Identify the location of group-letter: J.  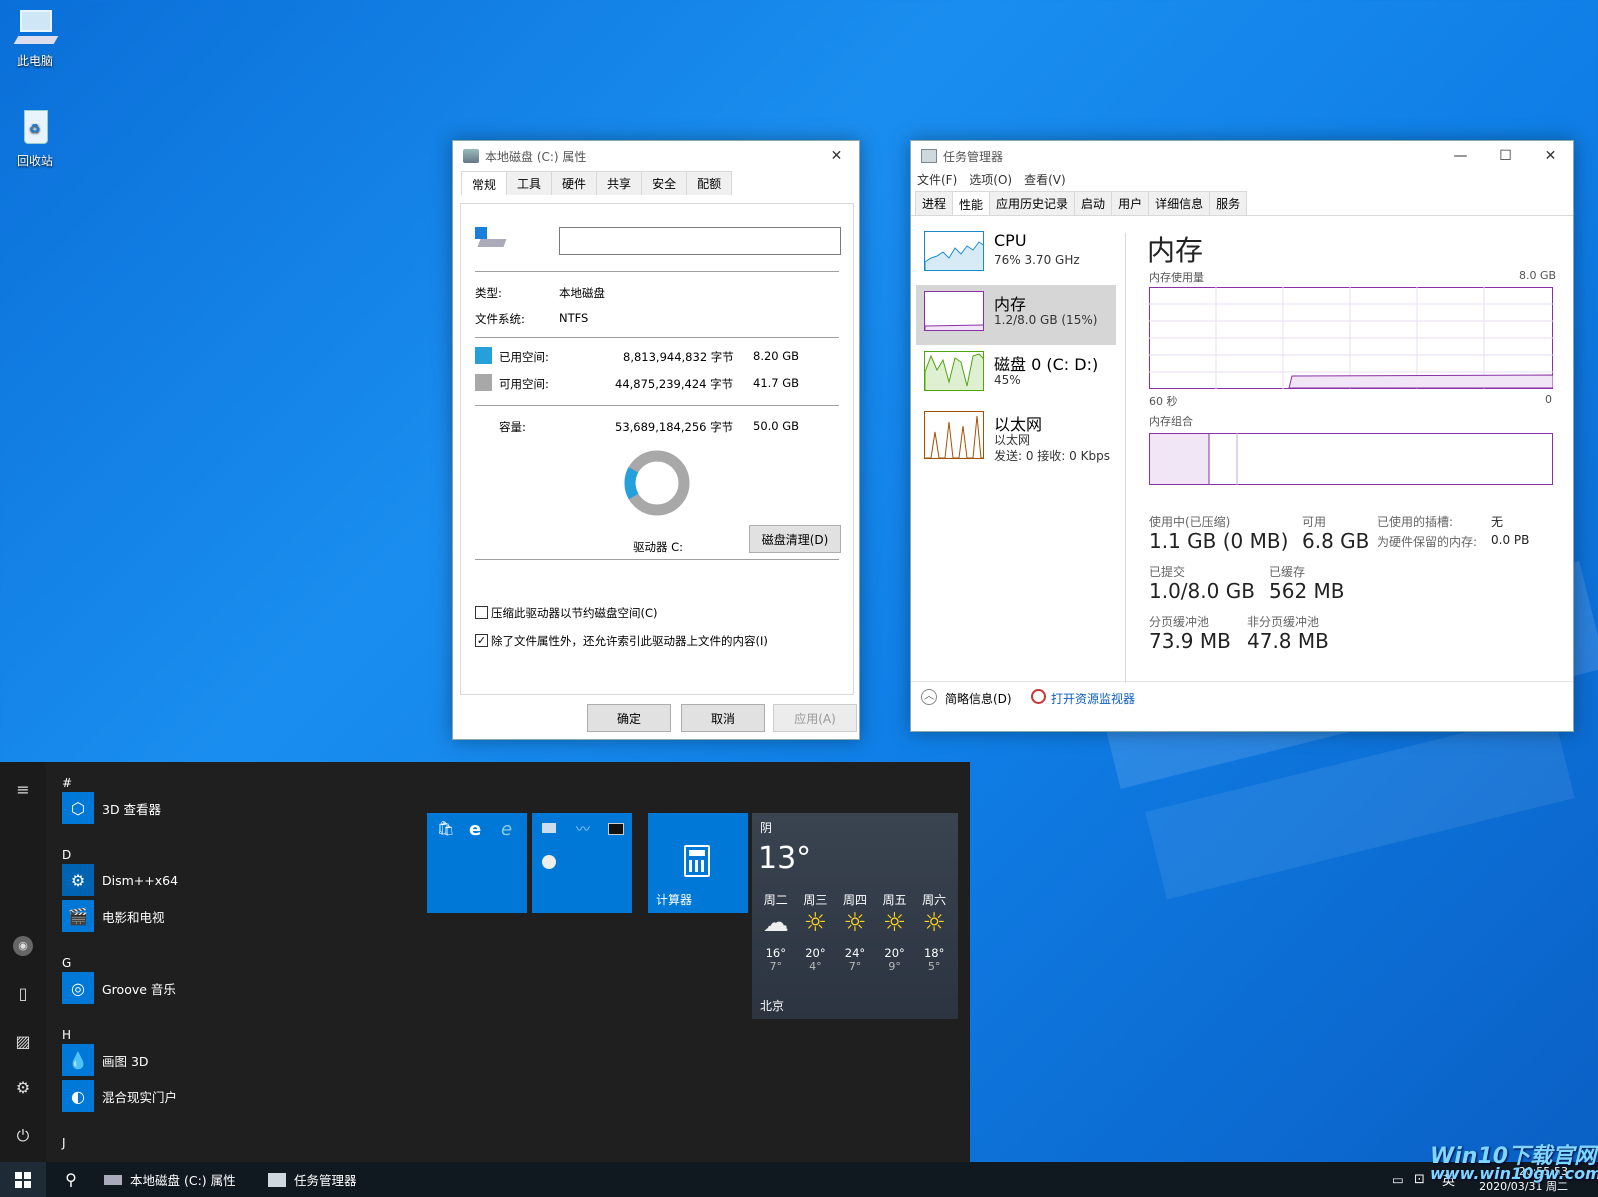
(64, 1143).